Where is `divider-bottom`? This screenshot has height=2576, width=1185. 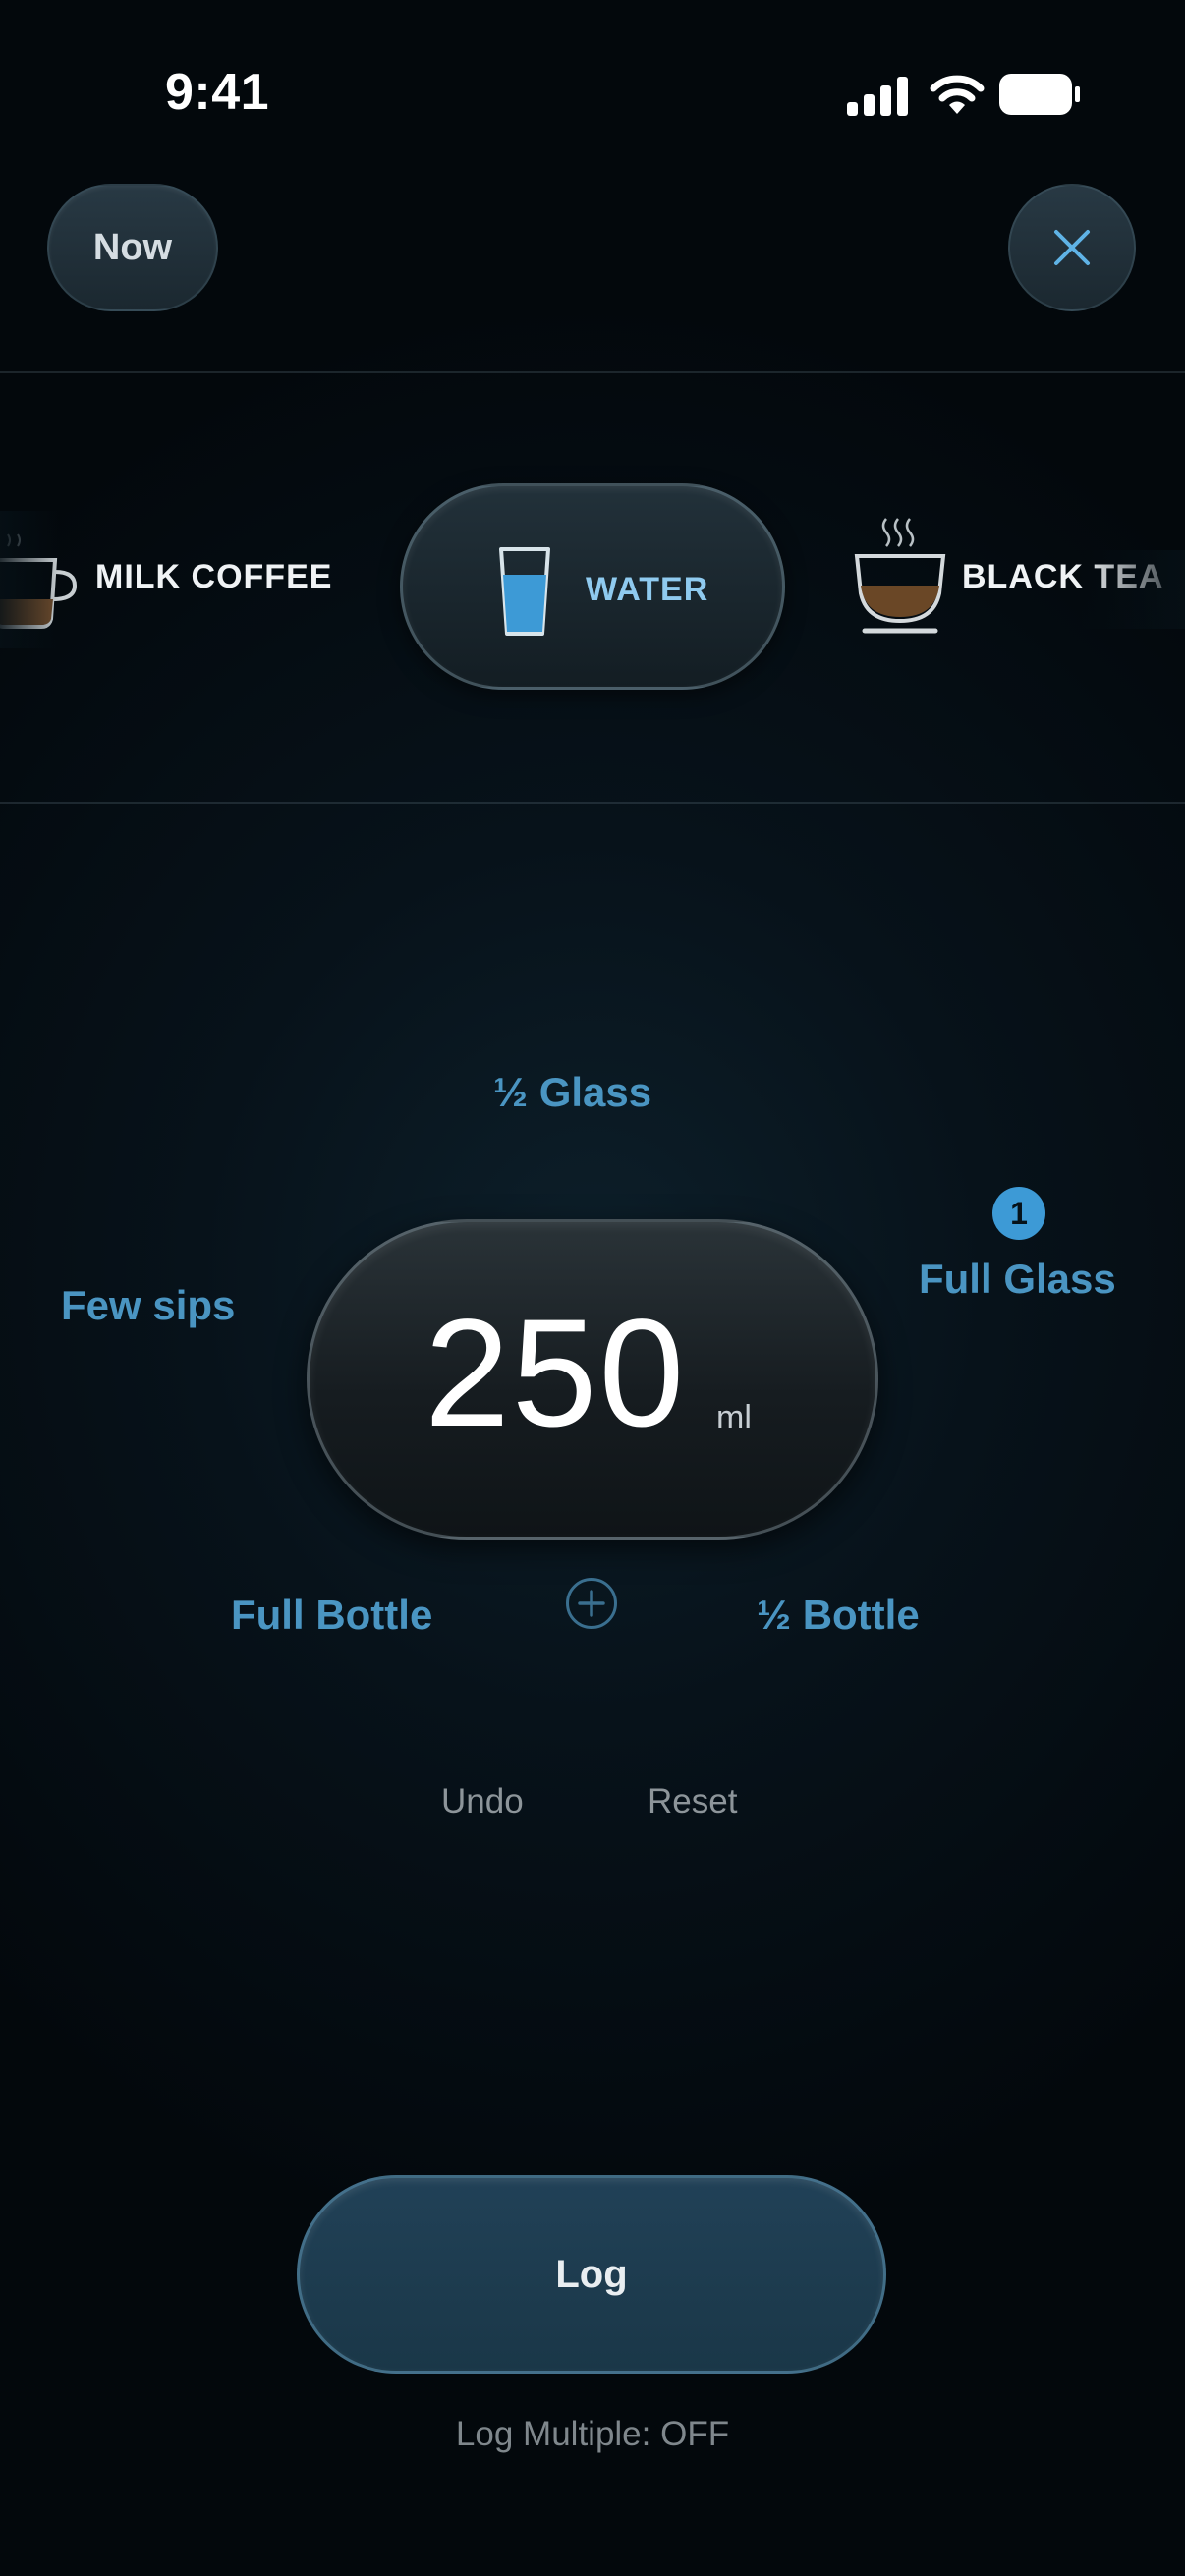 divider-bottom is located at coordinates (592, 803).